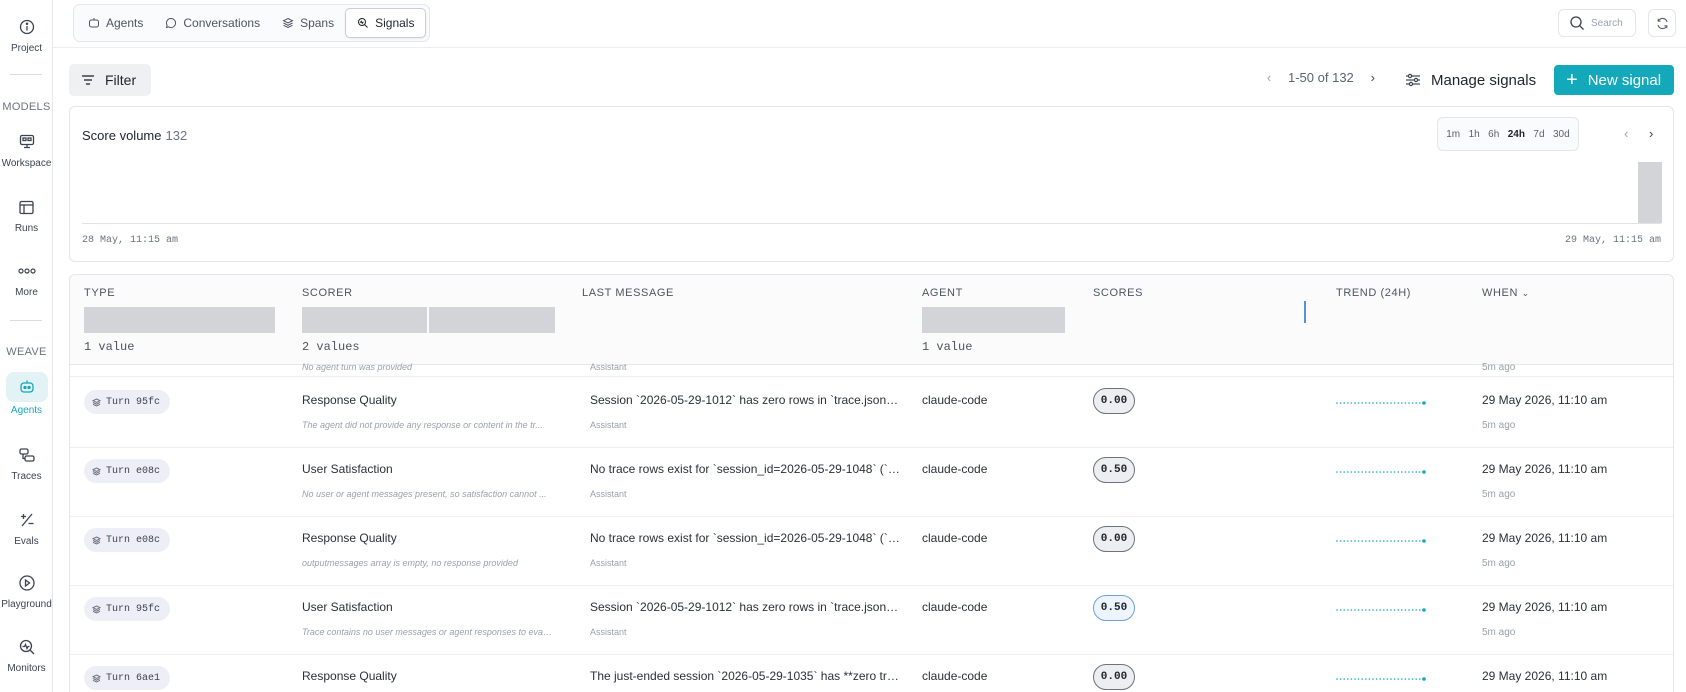 This screenshot has height=692, width=1686. I want to click on col-when: WHEN ⌄, so click(1506, 293).